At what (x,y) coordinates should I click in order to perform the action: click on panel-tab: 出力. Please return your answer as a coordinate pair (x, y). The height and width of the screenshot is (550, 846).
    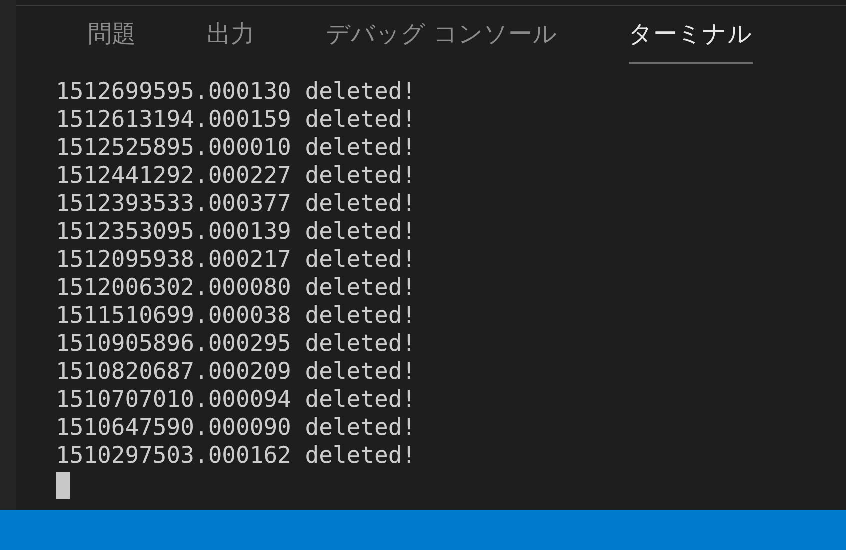
    Looking at the image, I should click on (231, 35).